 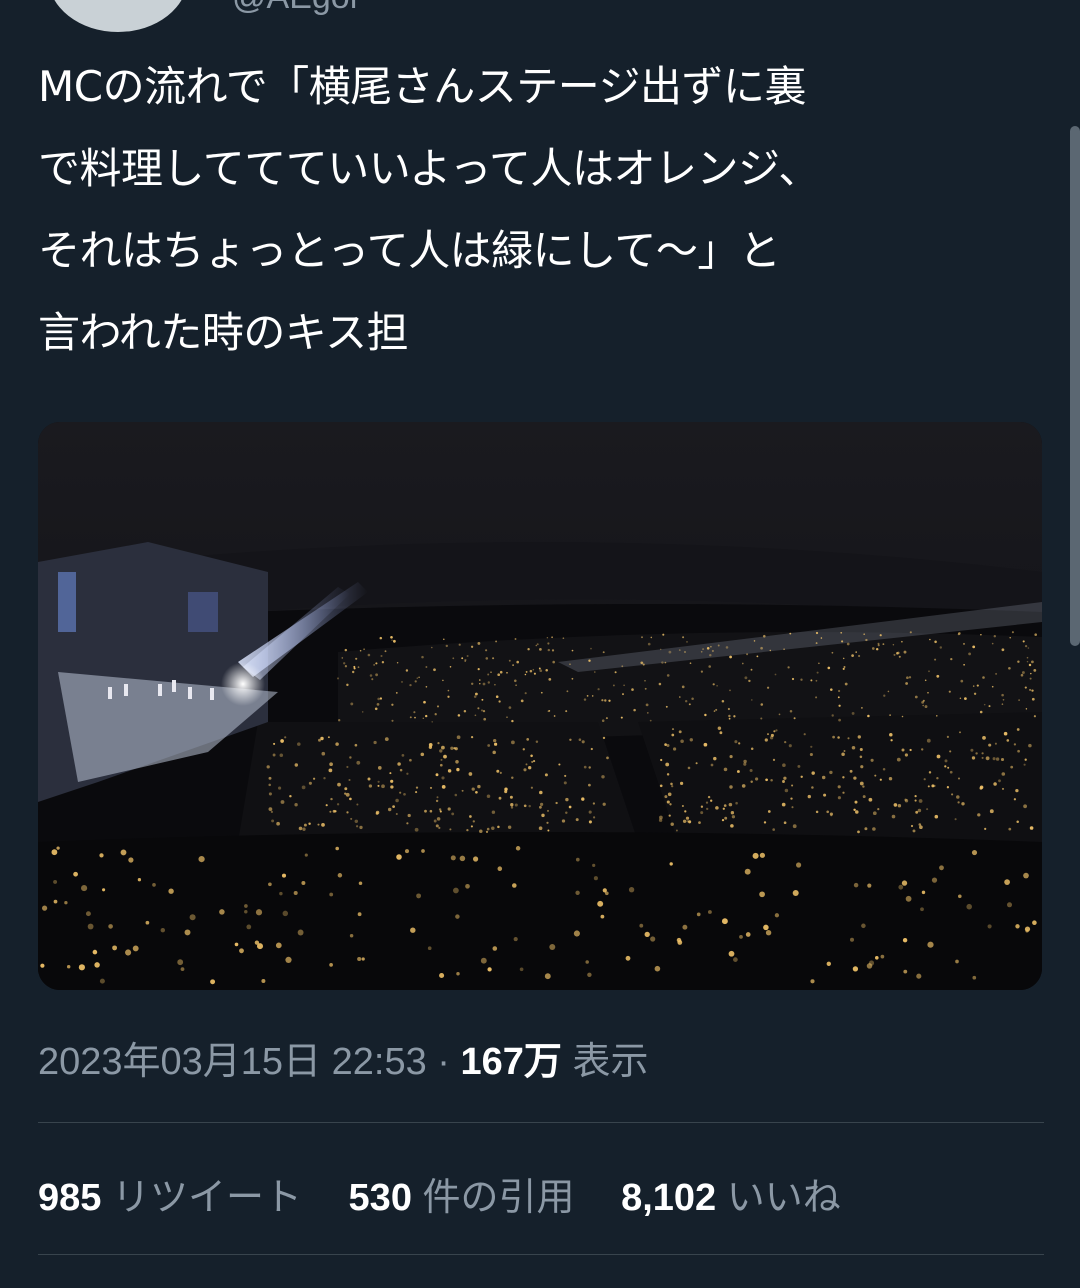 What do you see at coordinates (380, 1198) in the screenshot?
I see `quote-count: 530` at bounding box center [380, 1198].